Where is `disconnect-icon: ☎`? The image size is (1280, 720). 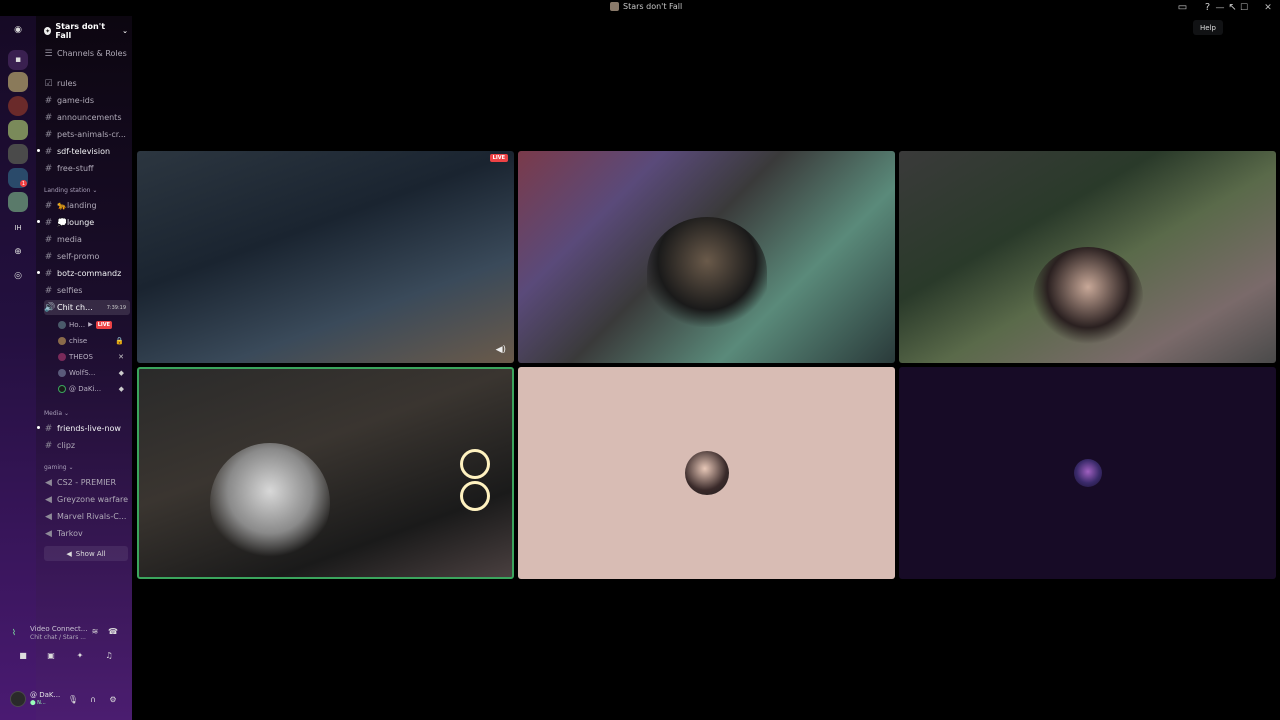
disconnect-icon: ☎ is located at coordinates (113, 631).